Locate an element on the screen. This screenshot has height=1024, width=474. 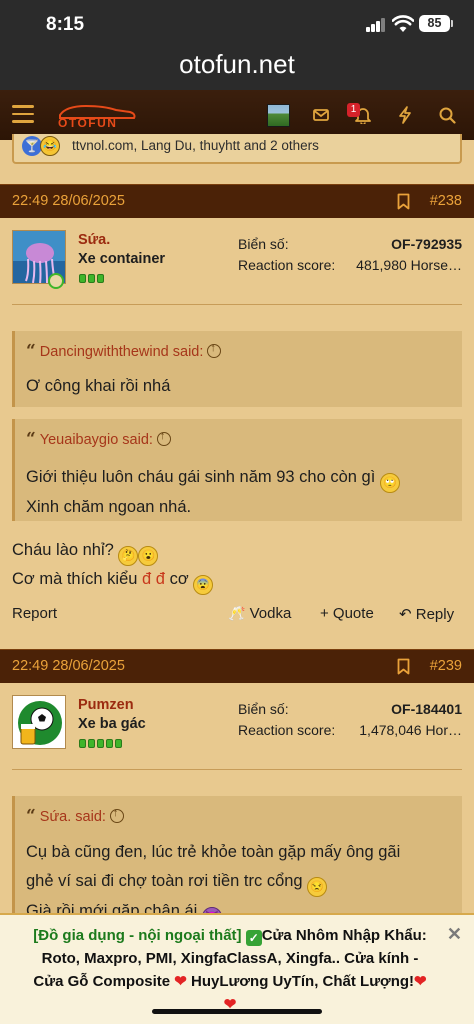
reply-icon: ↶ is located at coordinates (405, 614).